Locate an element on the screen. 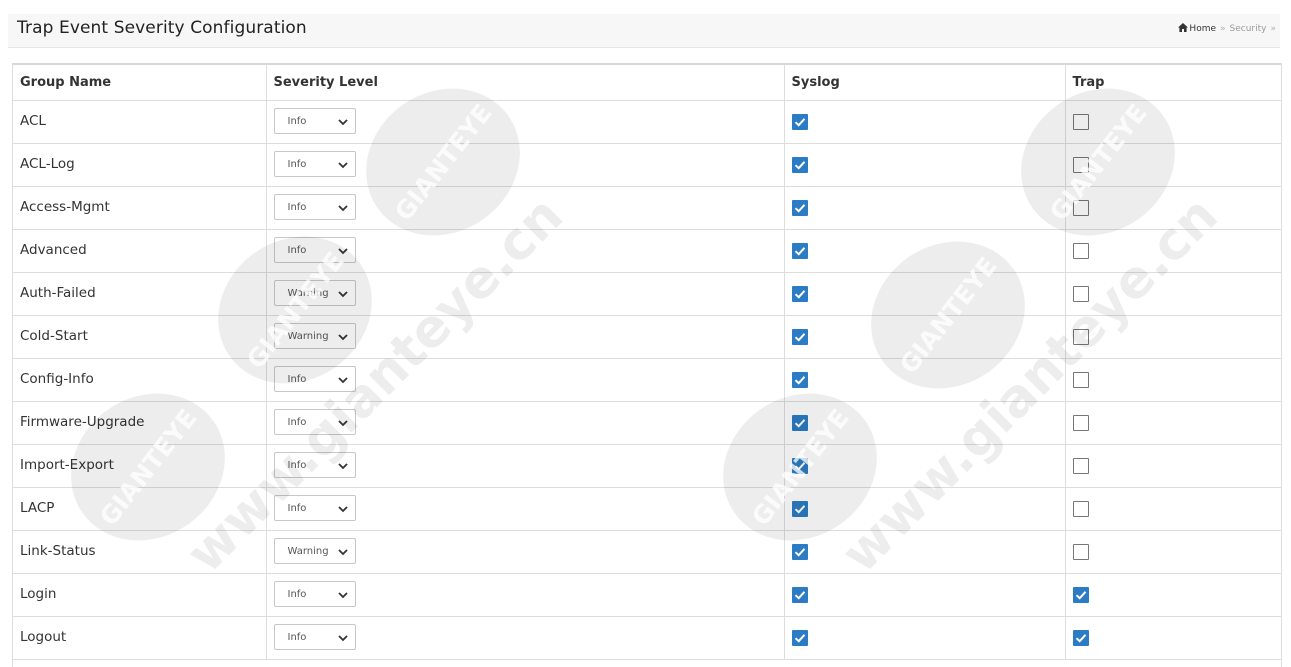 The width and height of the screenshot is (1291, 667). group-name: Import-Export is located at coordinates (67, 465).